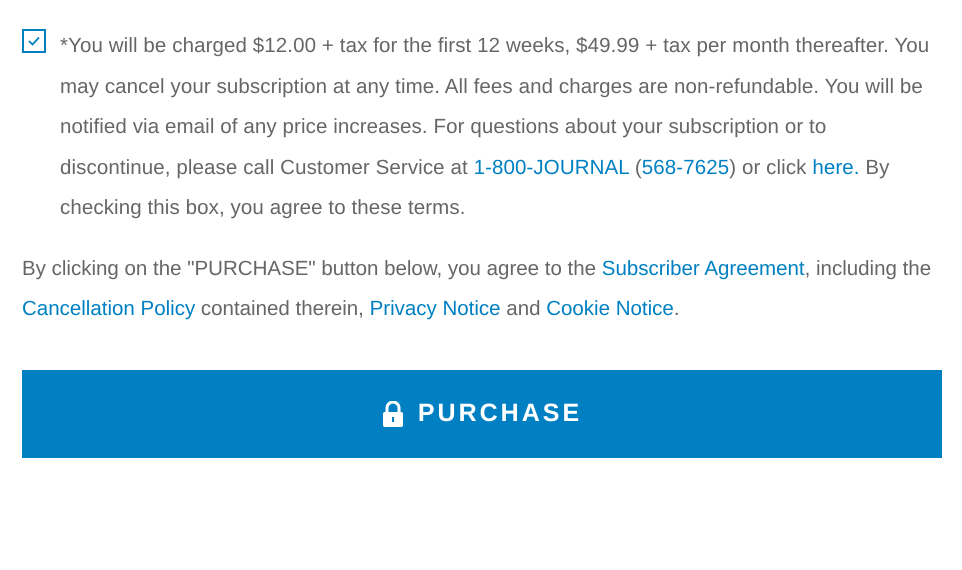 This screenshot has width=962, height=570. Describe the element at coordinates (610, 308) in the screenshot. I see `link: Cookie Notice` at that location.